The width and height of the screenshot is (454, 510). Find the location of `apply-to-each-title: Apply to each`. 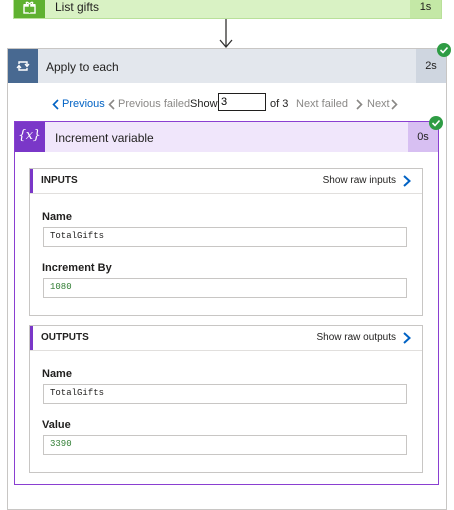

apply-to-each-title: Apply to each is located at coordinates (82, 67).